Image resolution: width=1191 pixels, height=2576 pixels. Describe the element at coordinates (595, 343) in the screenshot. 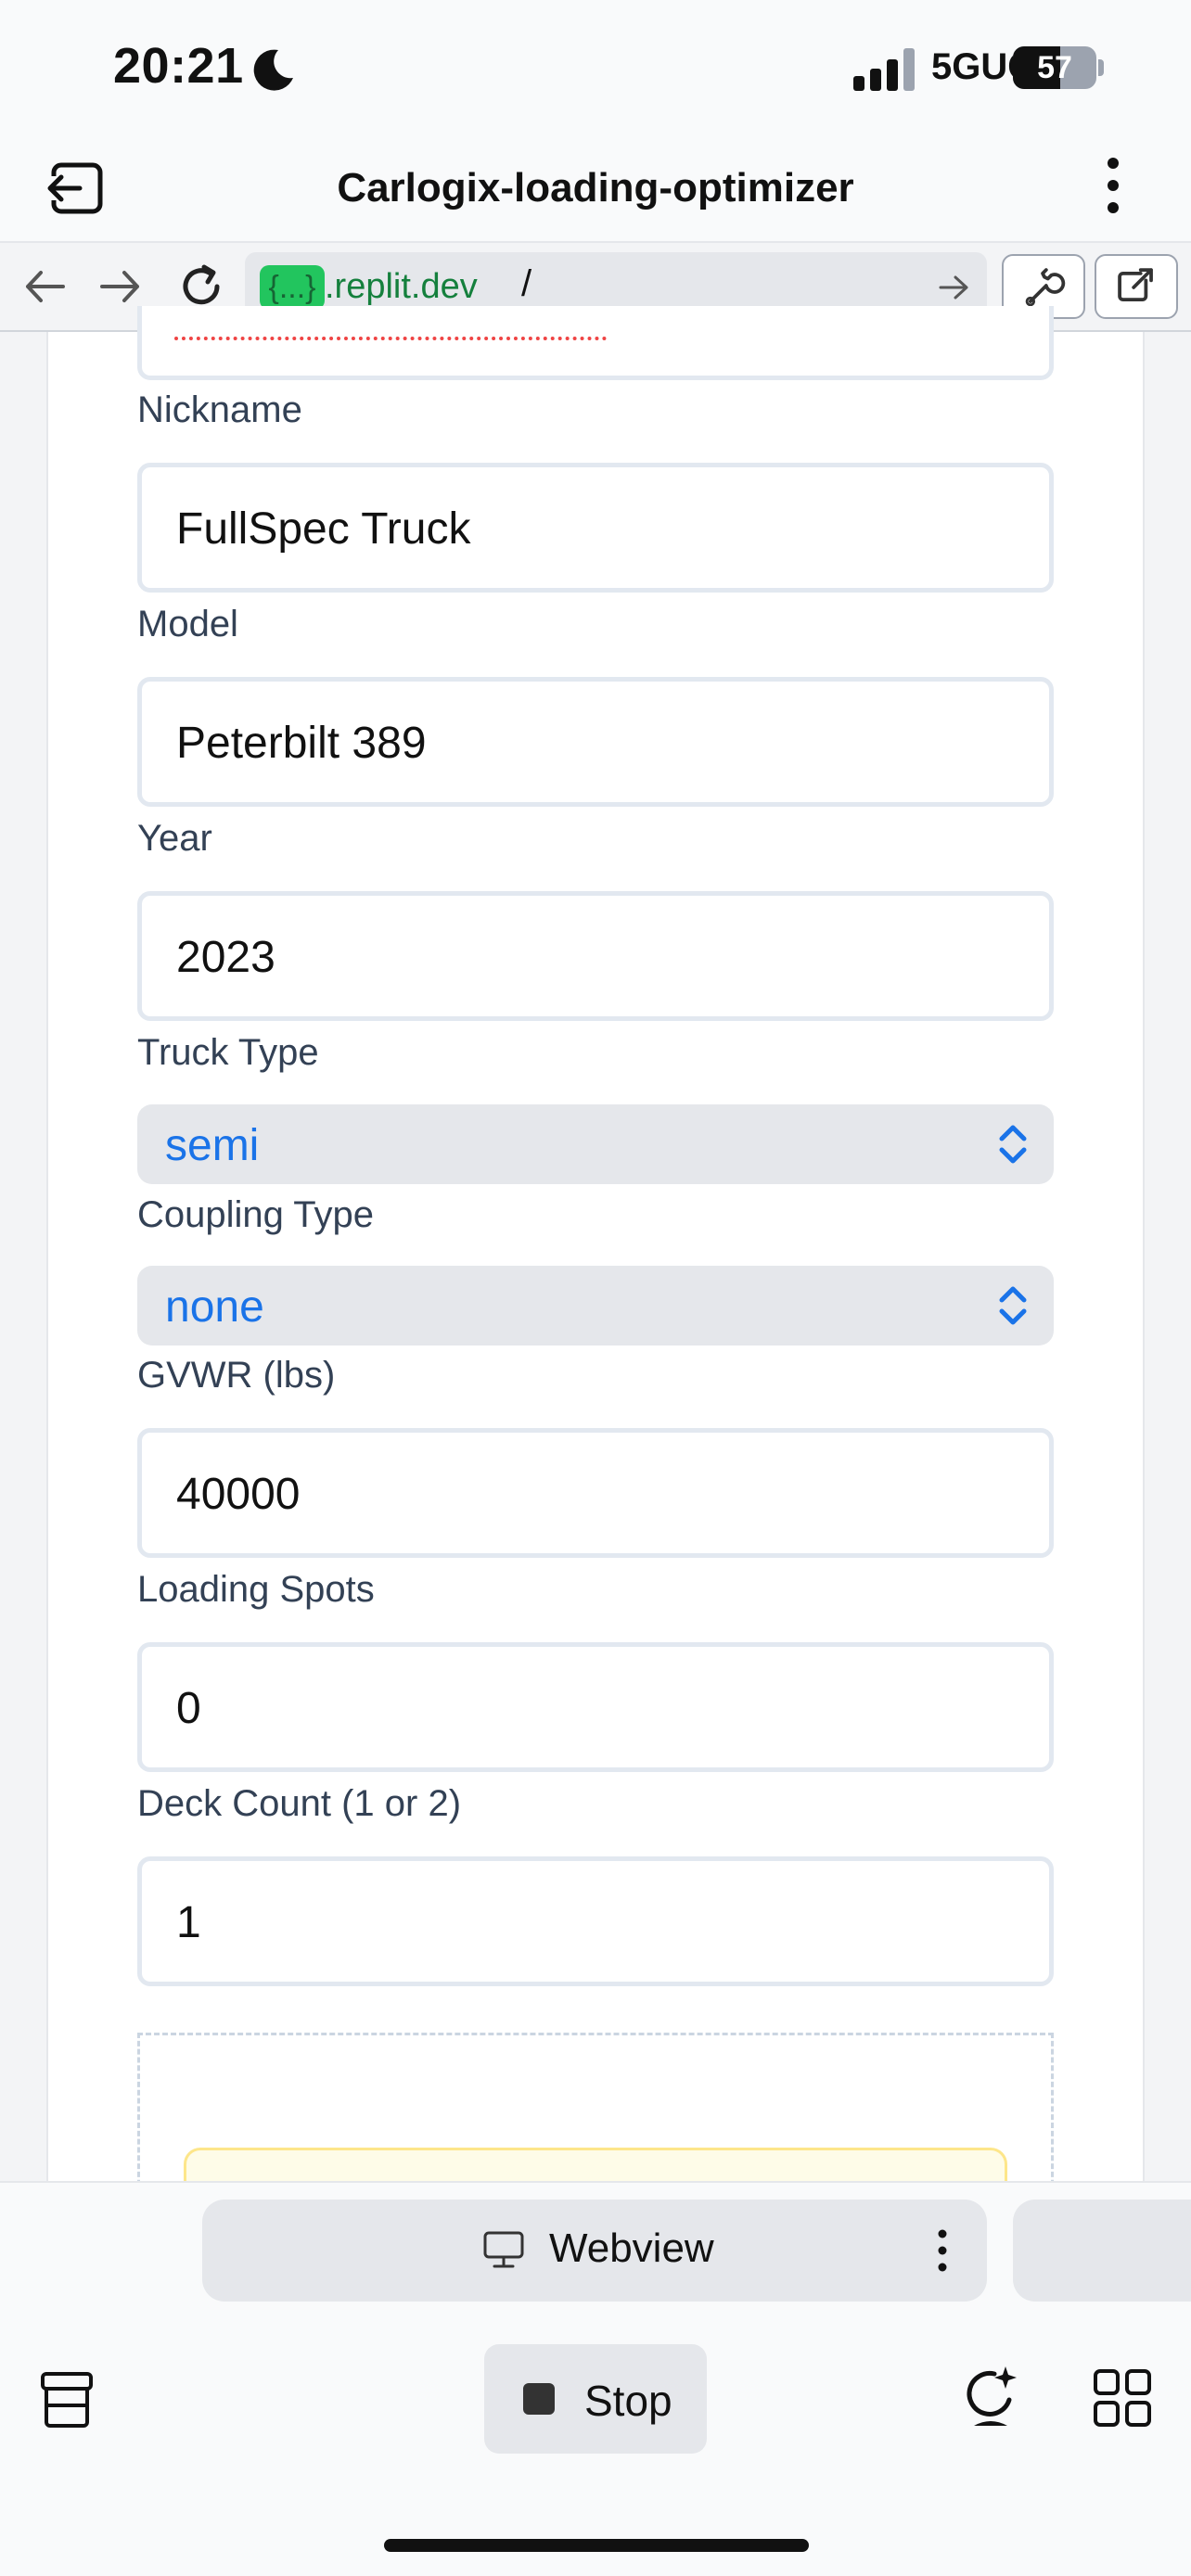

I see `previous-input` at that location.